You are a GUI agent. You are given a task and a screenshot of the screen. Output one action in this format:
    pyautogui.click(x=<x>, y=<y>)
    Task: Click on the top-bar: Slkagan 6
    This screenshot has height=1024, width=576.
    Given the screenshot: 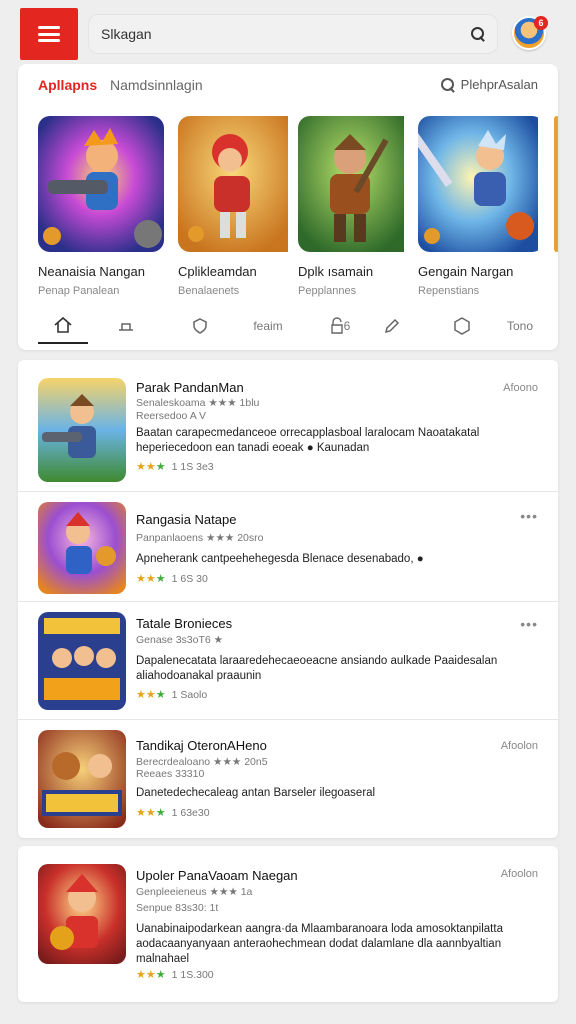 What is the action you would take?
    pyautogui.click(x=288, y=35)
    